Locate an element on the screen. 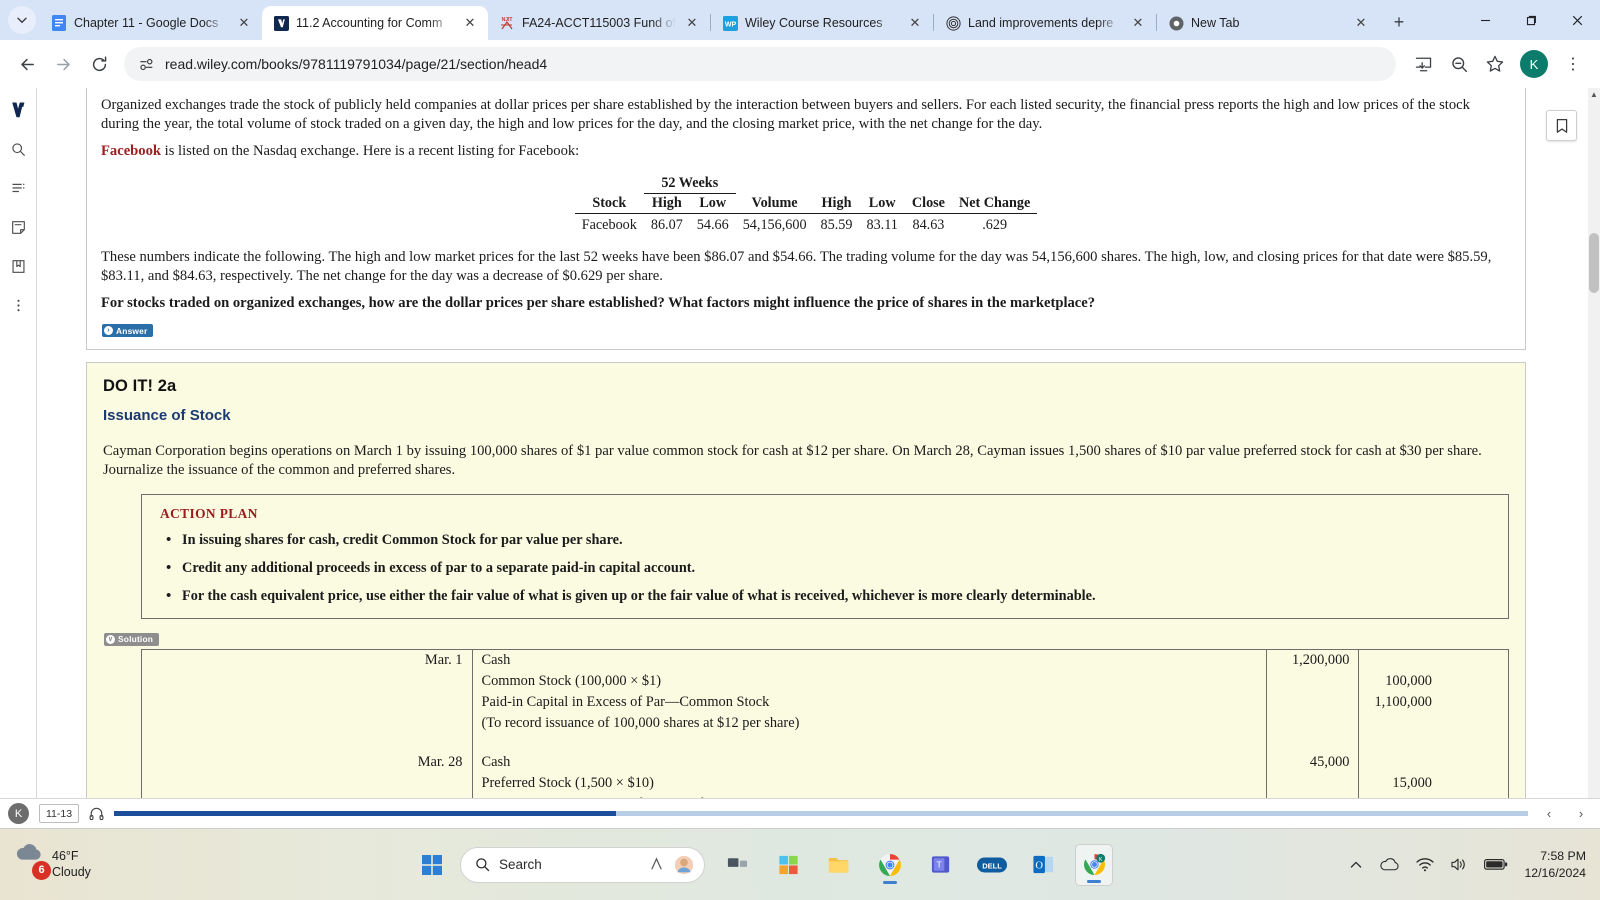  journal-debit: 1,200,000 is located at coordinates (1311, 660).